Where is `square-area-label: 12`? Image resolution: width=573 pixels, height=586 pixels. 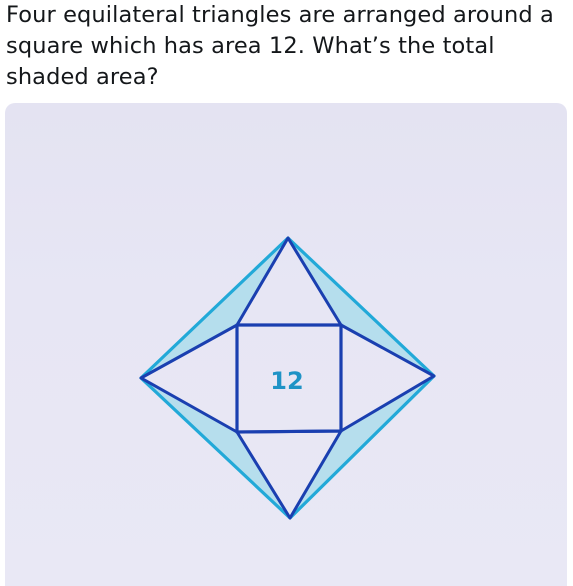
square-area-label: 12 is located at coordinates (286, 381).